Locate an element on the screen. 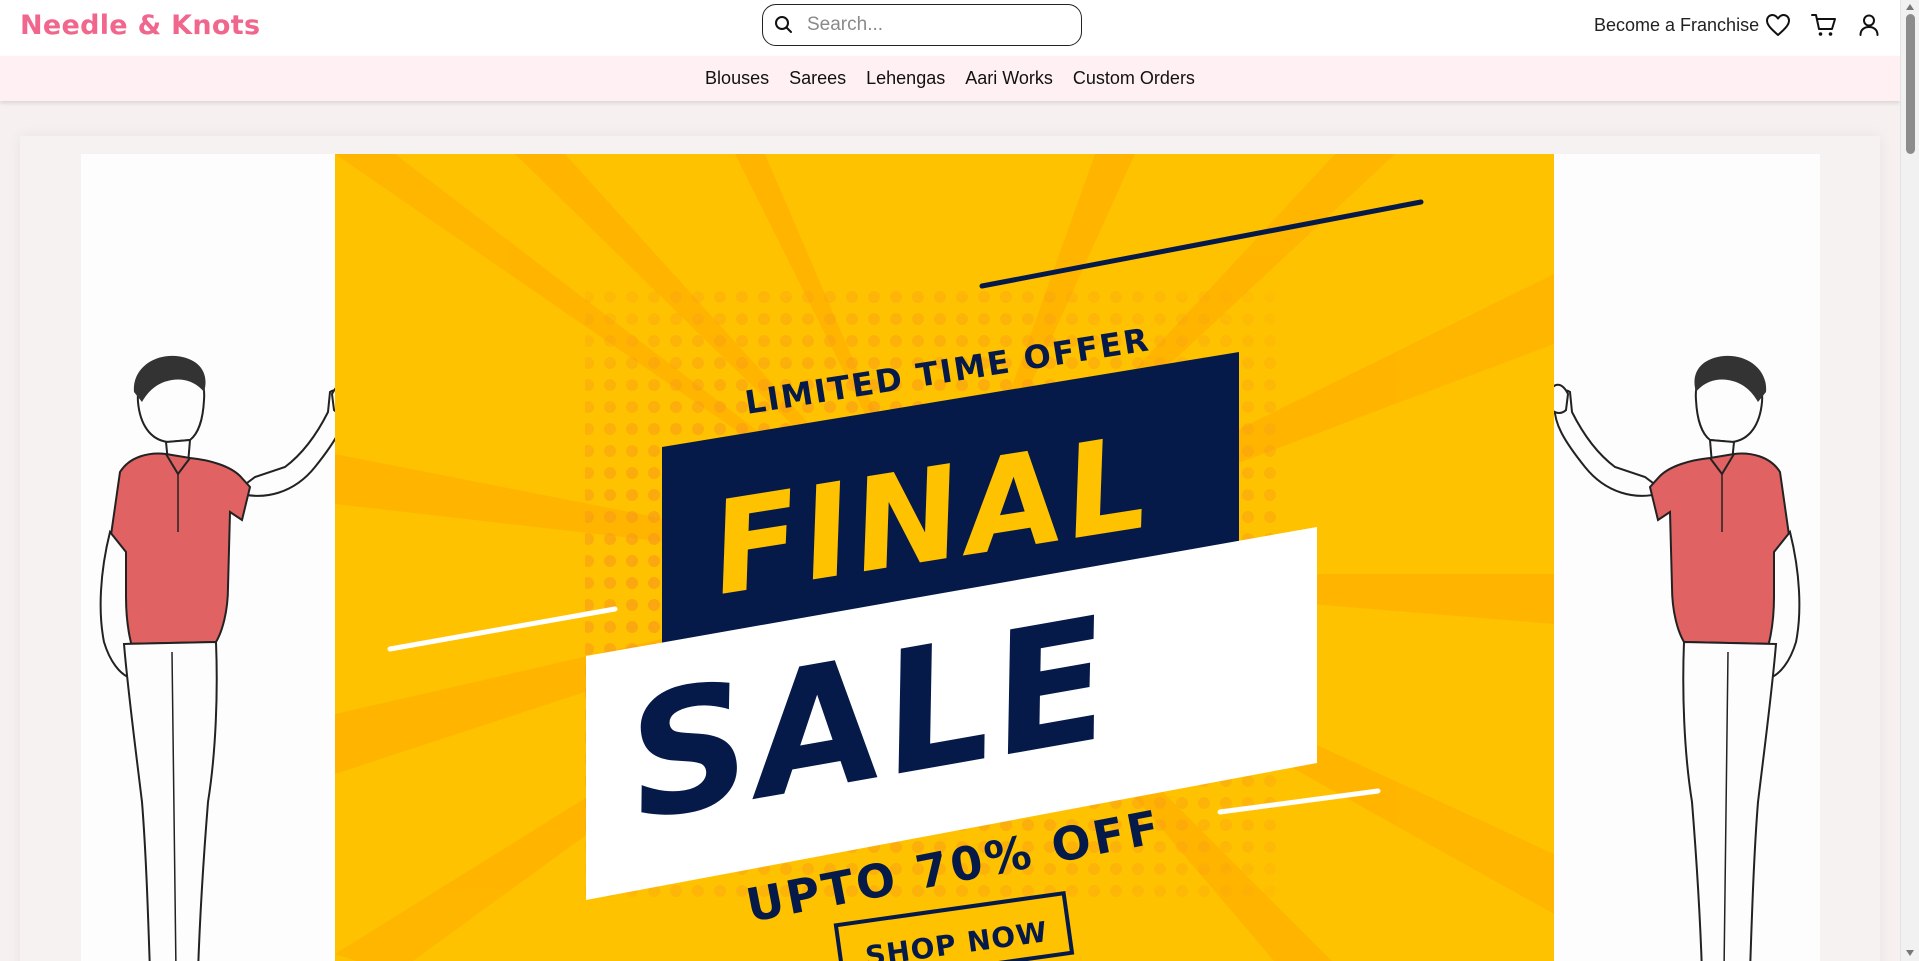  heart-icon is located at coordinates (1778, 25).